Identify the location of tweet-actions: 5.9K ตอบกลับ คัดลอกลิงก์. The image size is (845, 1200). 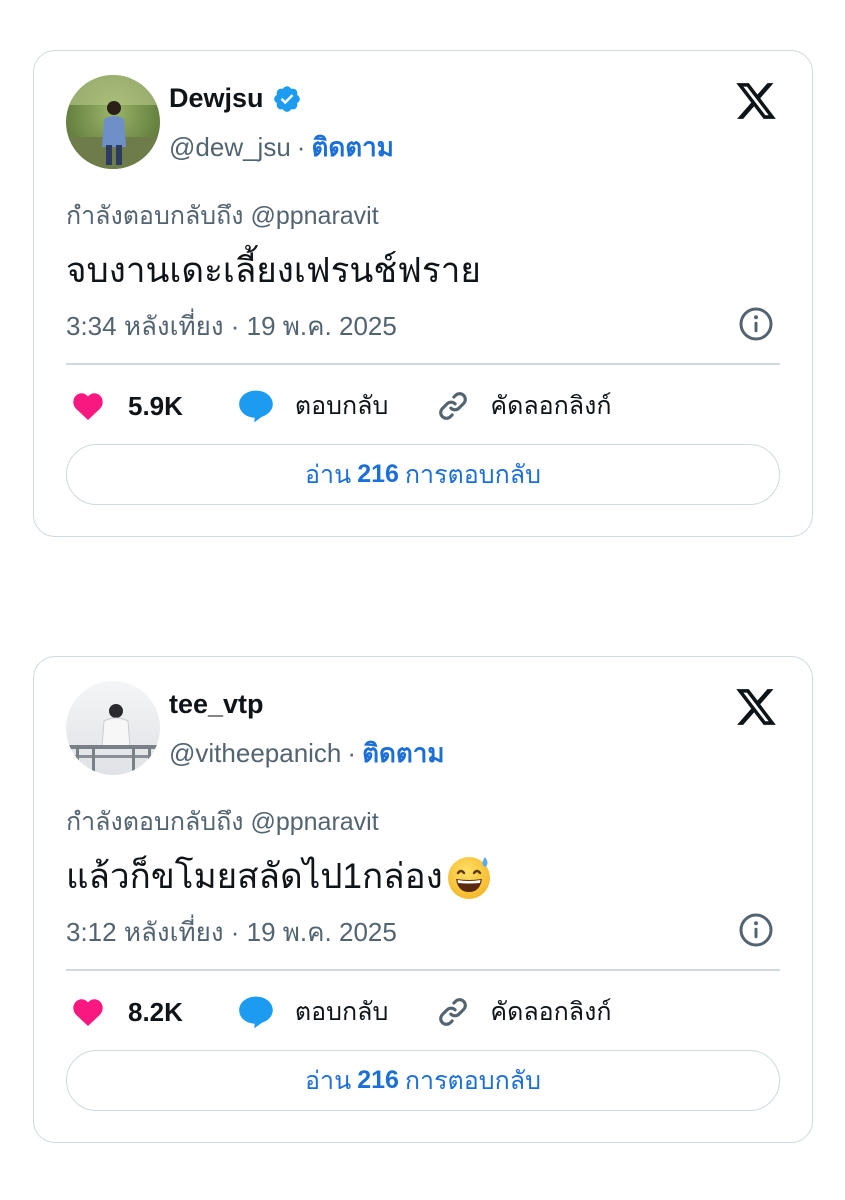
(340, 406).